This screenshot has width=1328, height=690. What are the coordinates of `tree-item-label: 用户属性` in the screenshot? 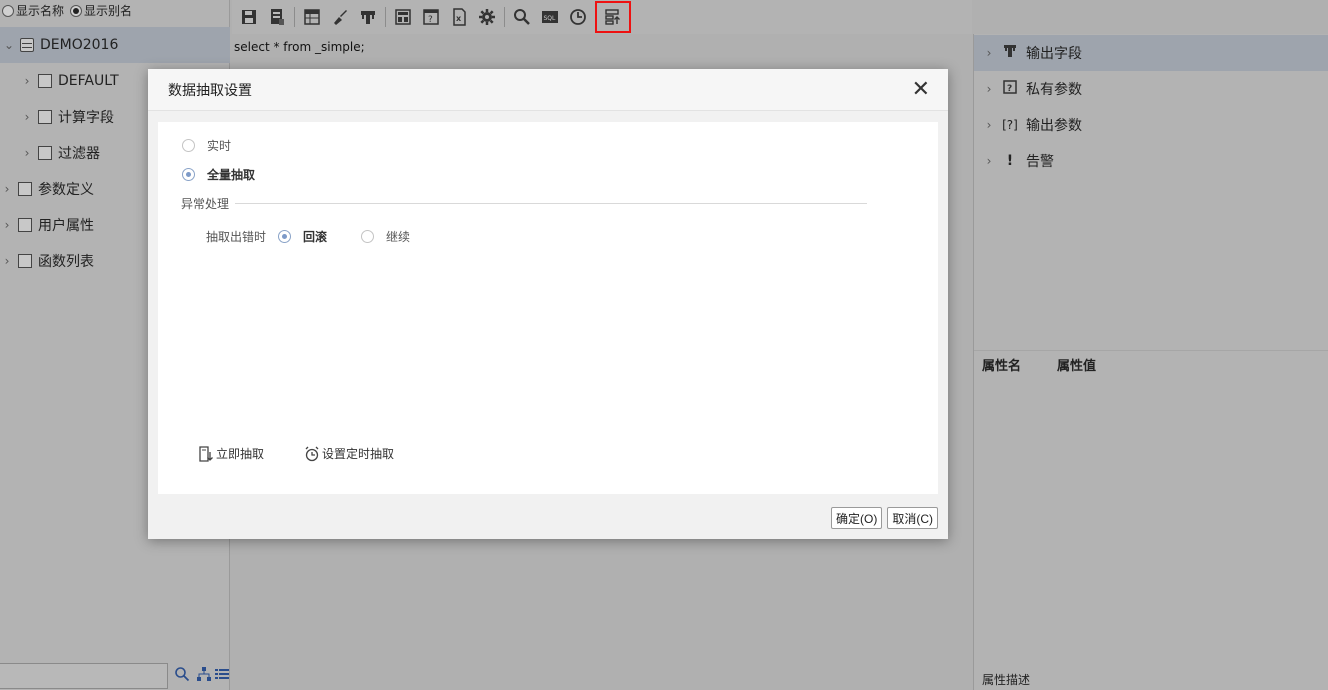 It's located at (66, 226).